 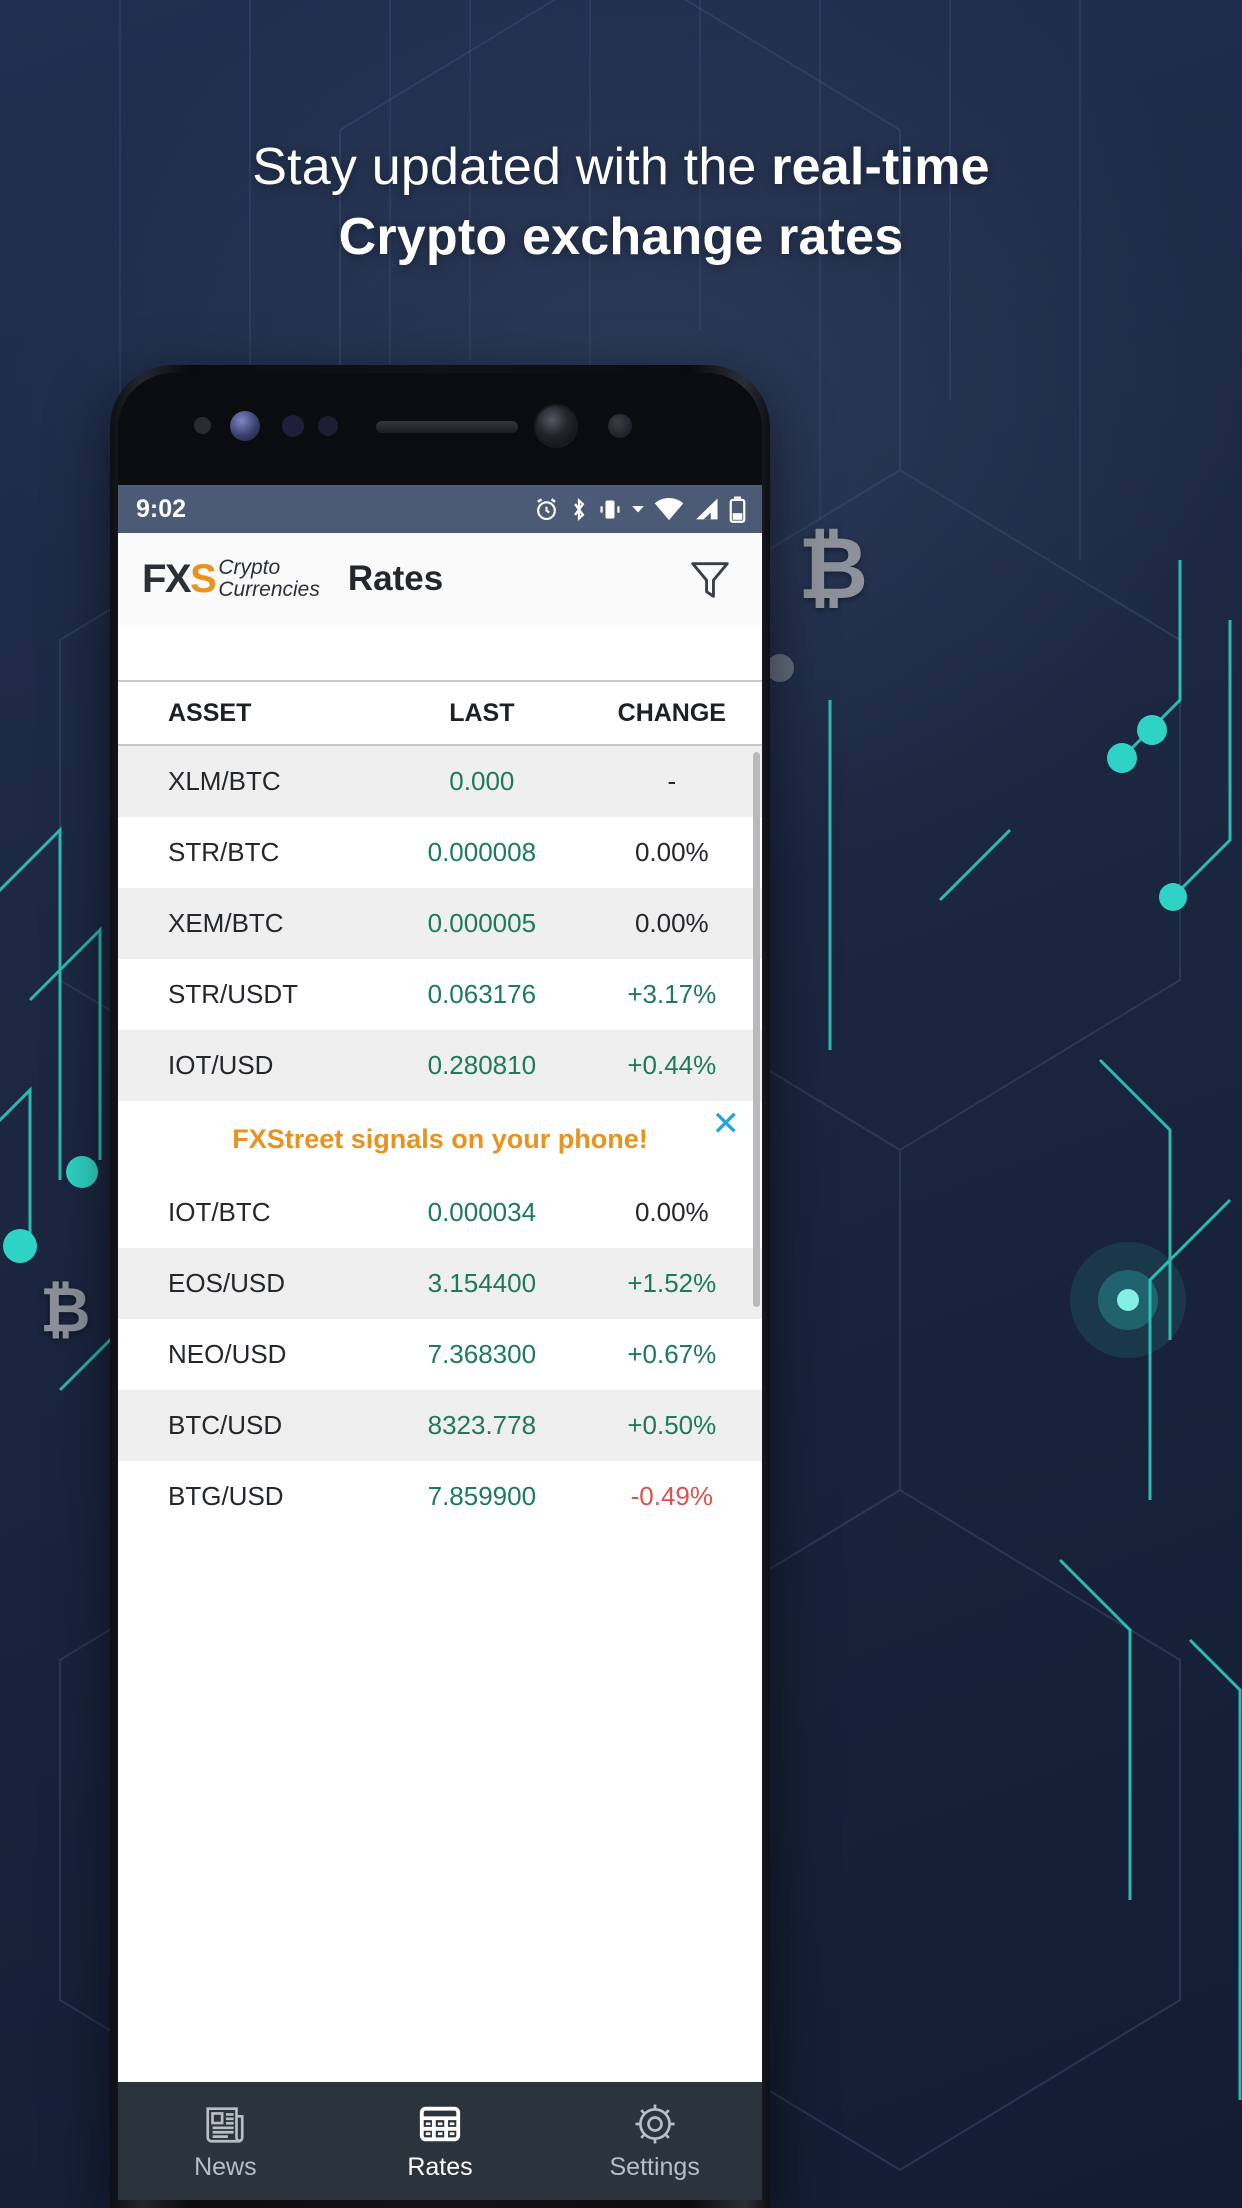 What do you see at coordinates (671, 1496) in the screenshot?
I see `cell-change: -0.49%` at bounding box center [671, 1496].